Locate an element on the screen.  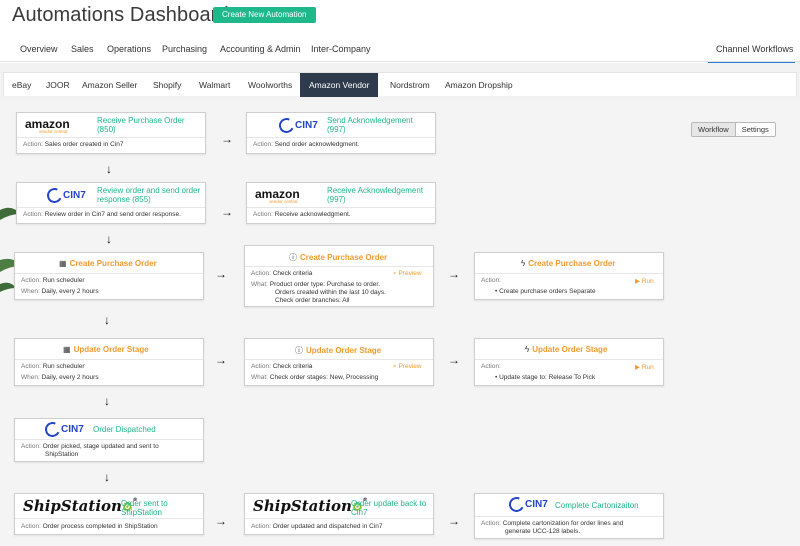
tab-operations: Operations is located at coordinates (129, 49).